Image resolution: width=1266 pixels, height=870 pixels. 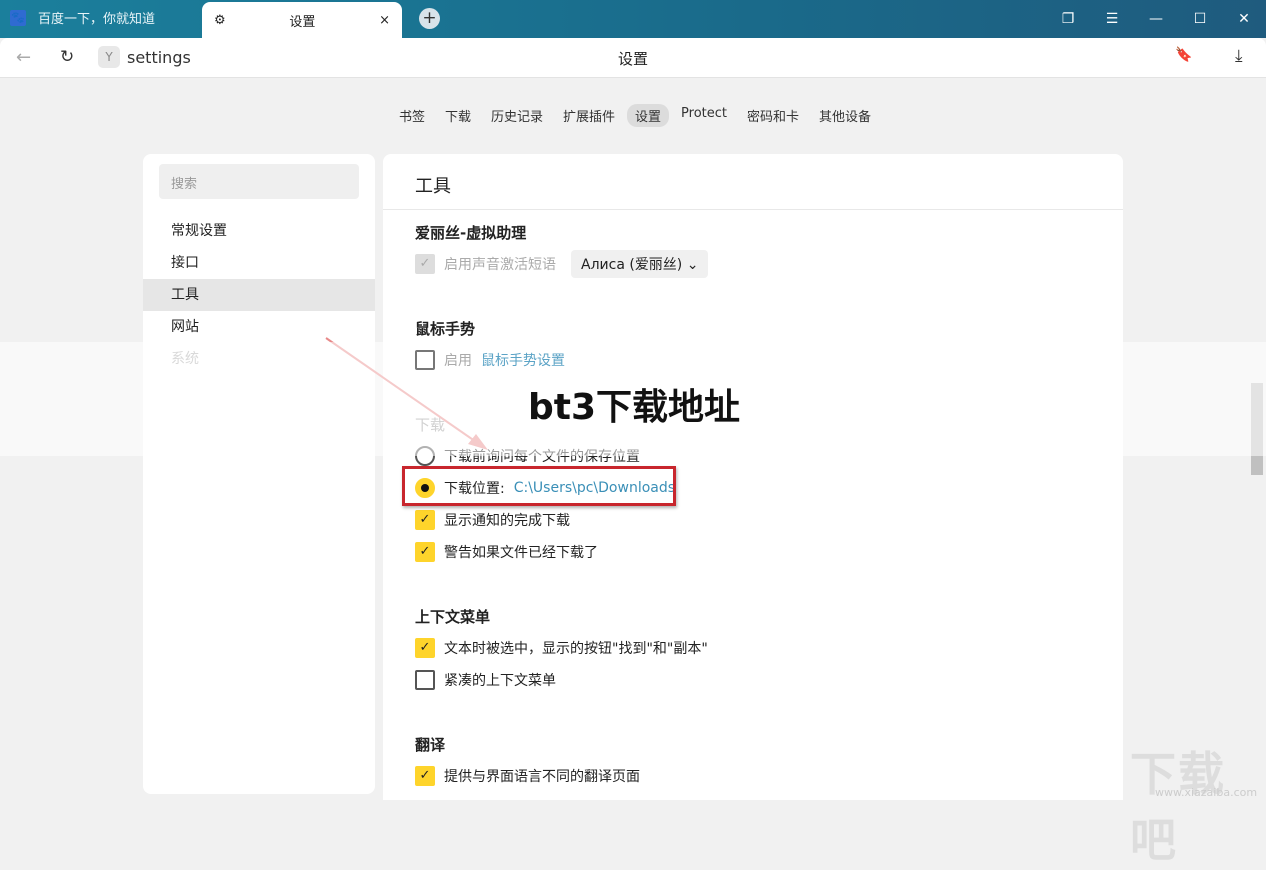 I want to click on minimize-icon: —, so click(x=1156, y=19).